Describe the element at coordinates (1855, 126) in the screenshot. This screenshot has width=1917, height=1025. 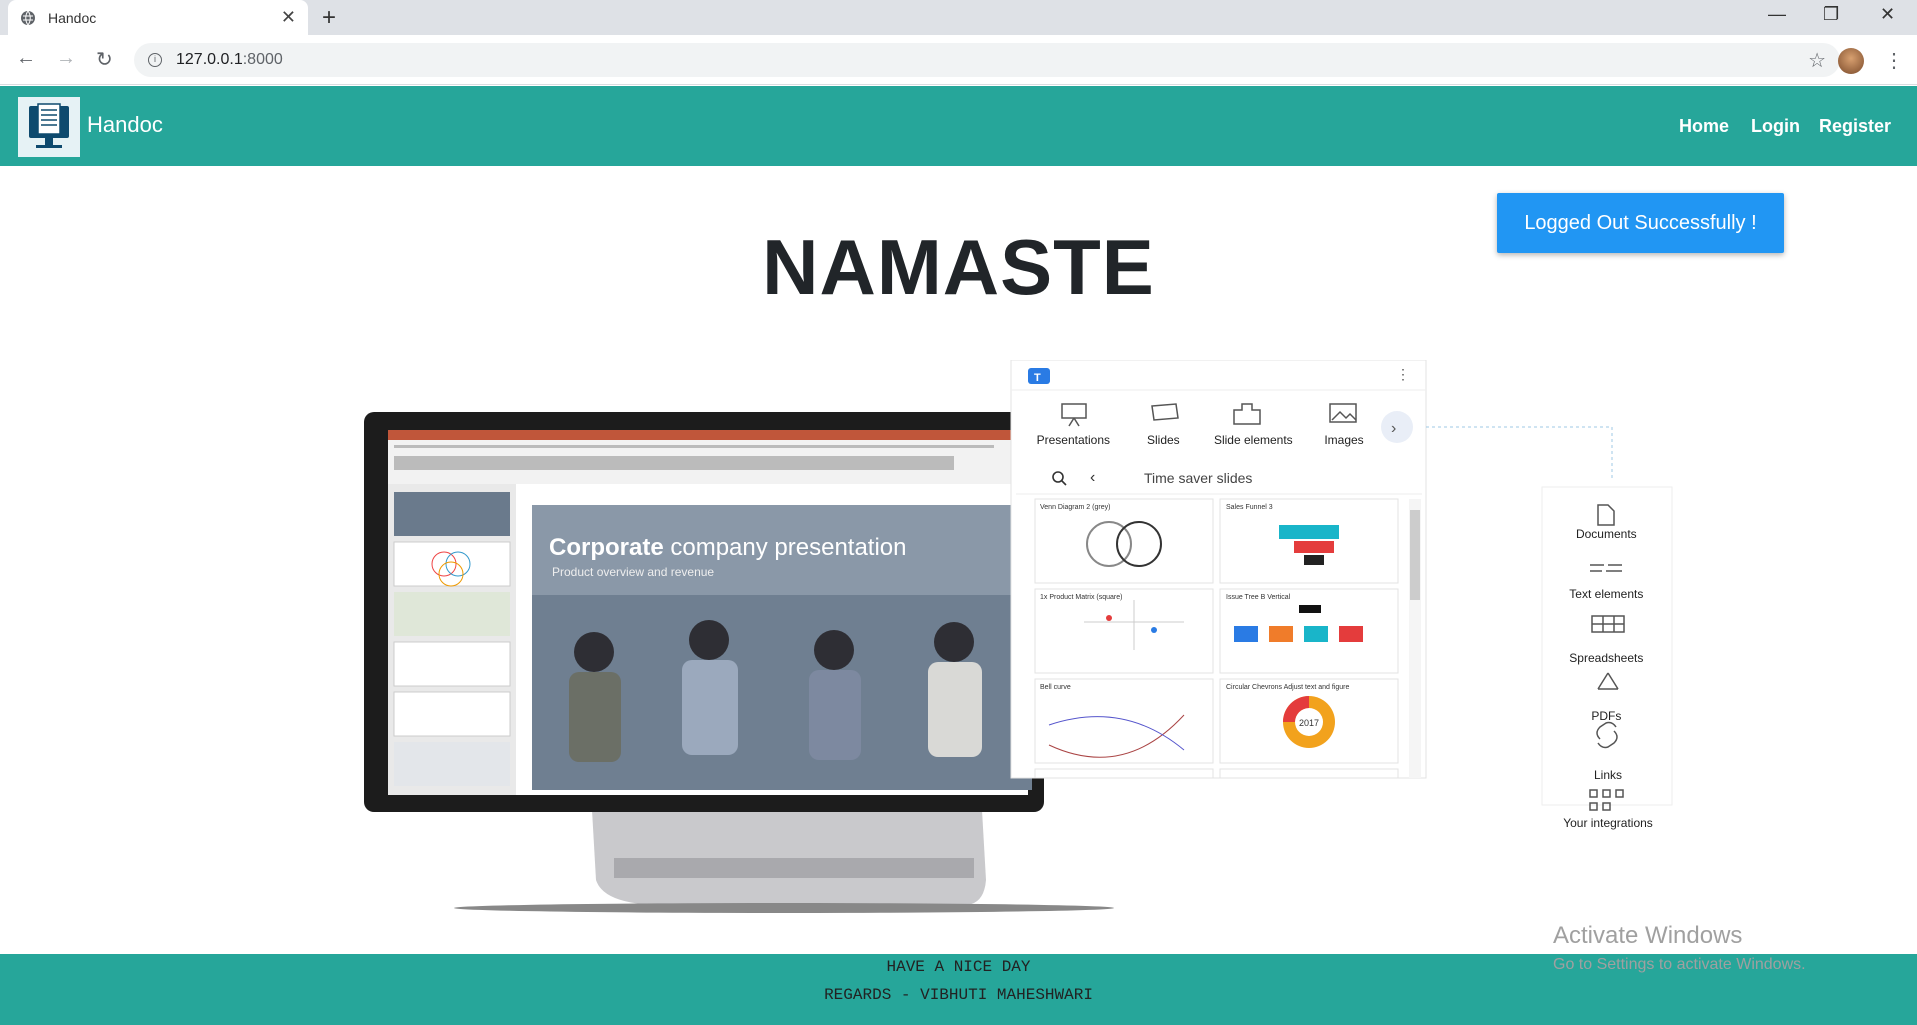
I see `nav-register-link: Register` at that location.